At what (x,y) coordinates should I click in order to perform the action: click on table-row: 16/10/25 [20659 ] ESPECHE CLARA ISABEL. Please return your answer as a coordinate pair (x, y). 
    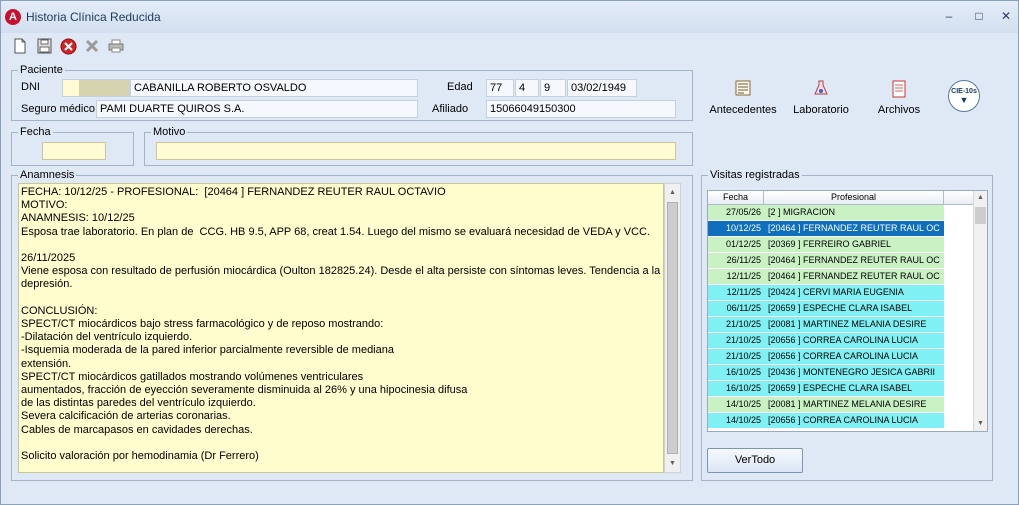
    Looking at the image, I should click on (847, 389).